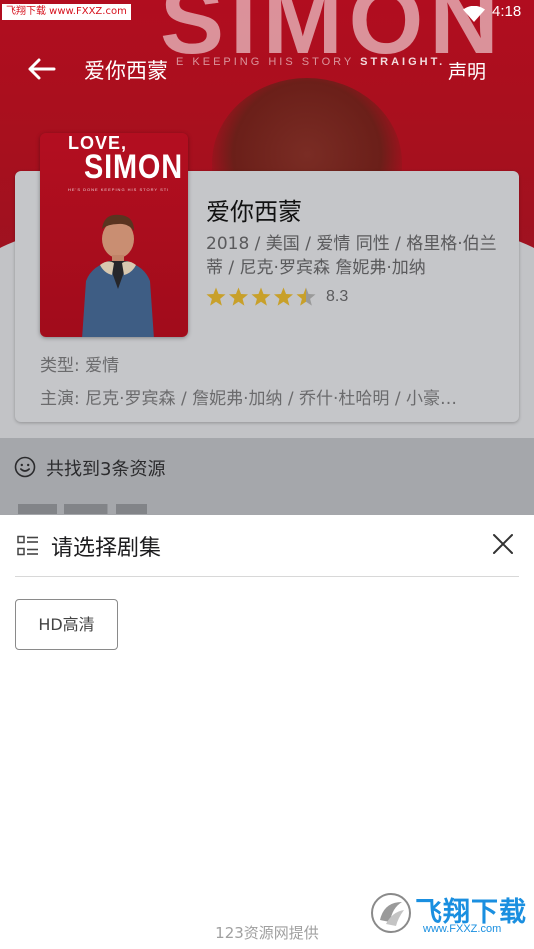 The width and height of the screenshot is (534, 949). What do you see at coordinates (66, 624) in the screenshot?
I see `episode-button-hd: HD高清` at bounding box center [66, 624].